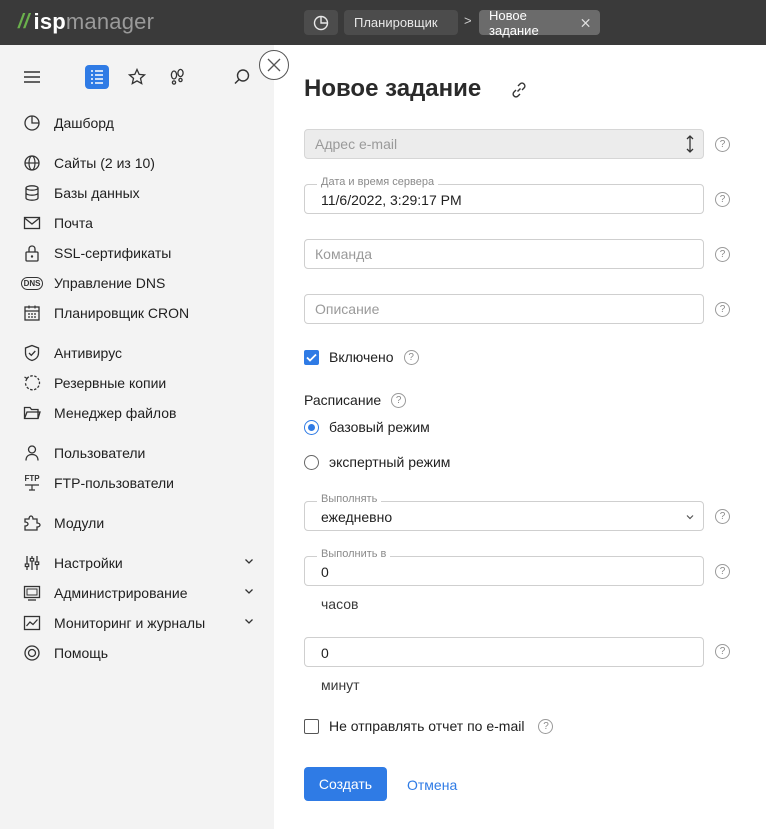 Image resolution: width=766 pixels, height=829 pixels. I want to click on close-panel-button, so click(274, 65).